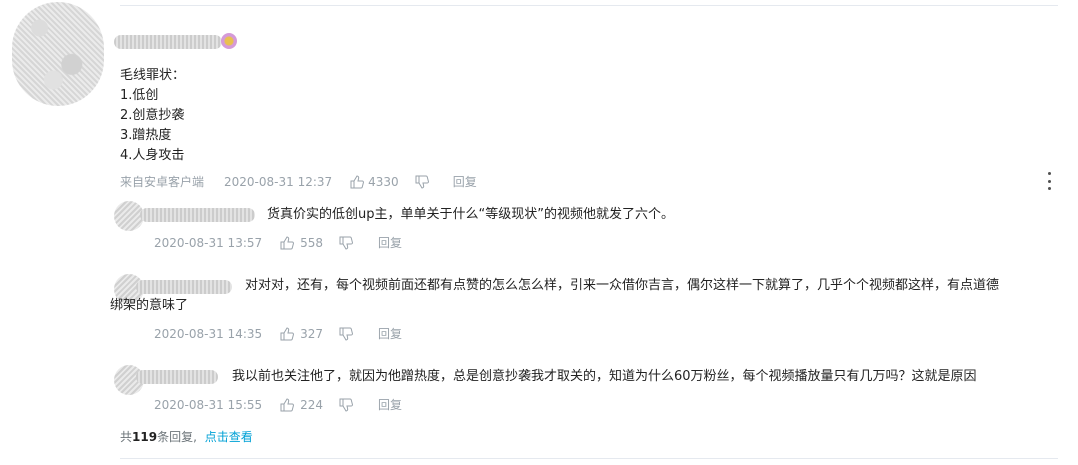 The height and width of the screenshot is (465, 1078). What do you see at coordinates (312, 404) in the screenshot?
I see `like-count: 224` at bounding box center [312, 404].